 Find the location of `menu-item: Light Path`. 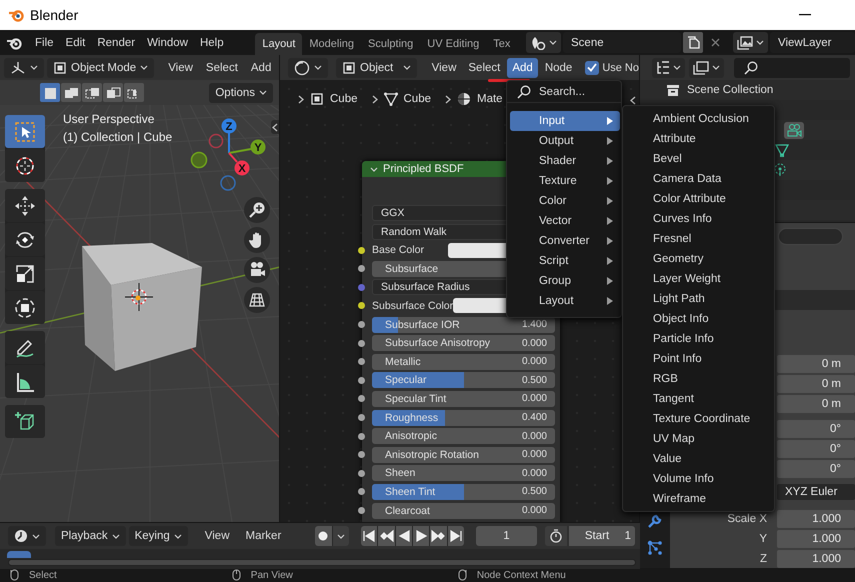

menu-item: Light Path is located at coordinates (698, 299).